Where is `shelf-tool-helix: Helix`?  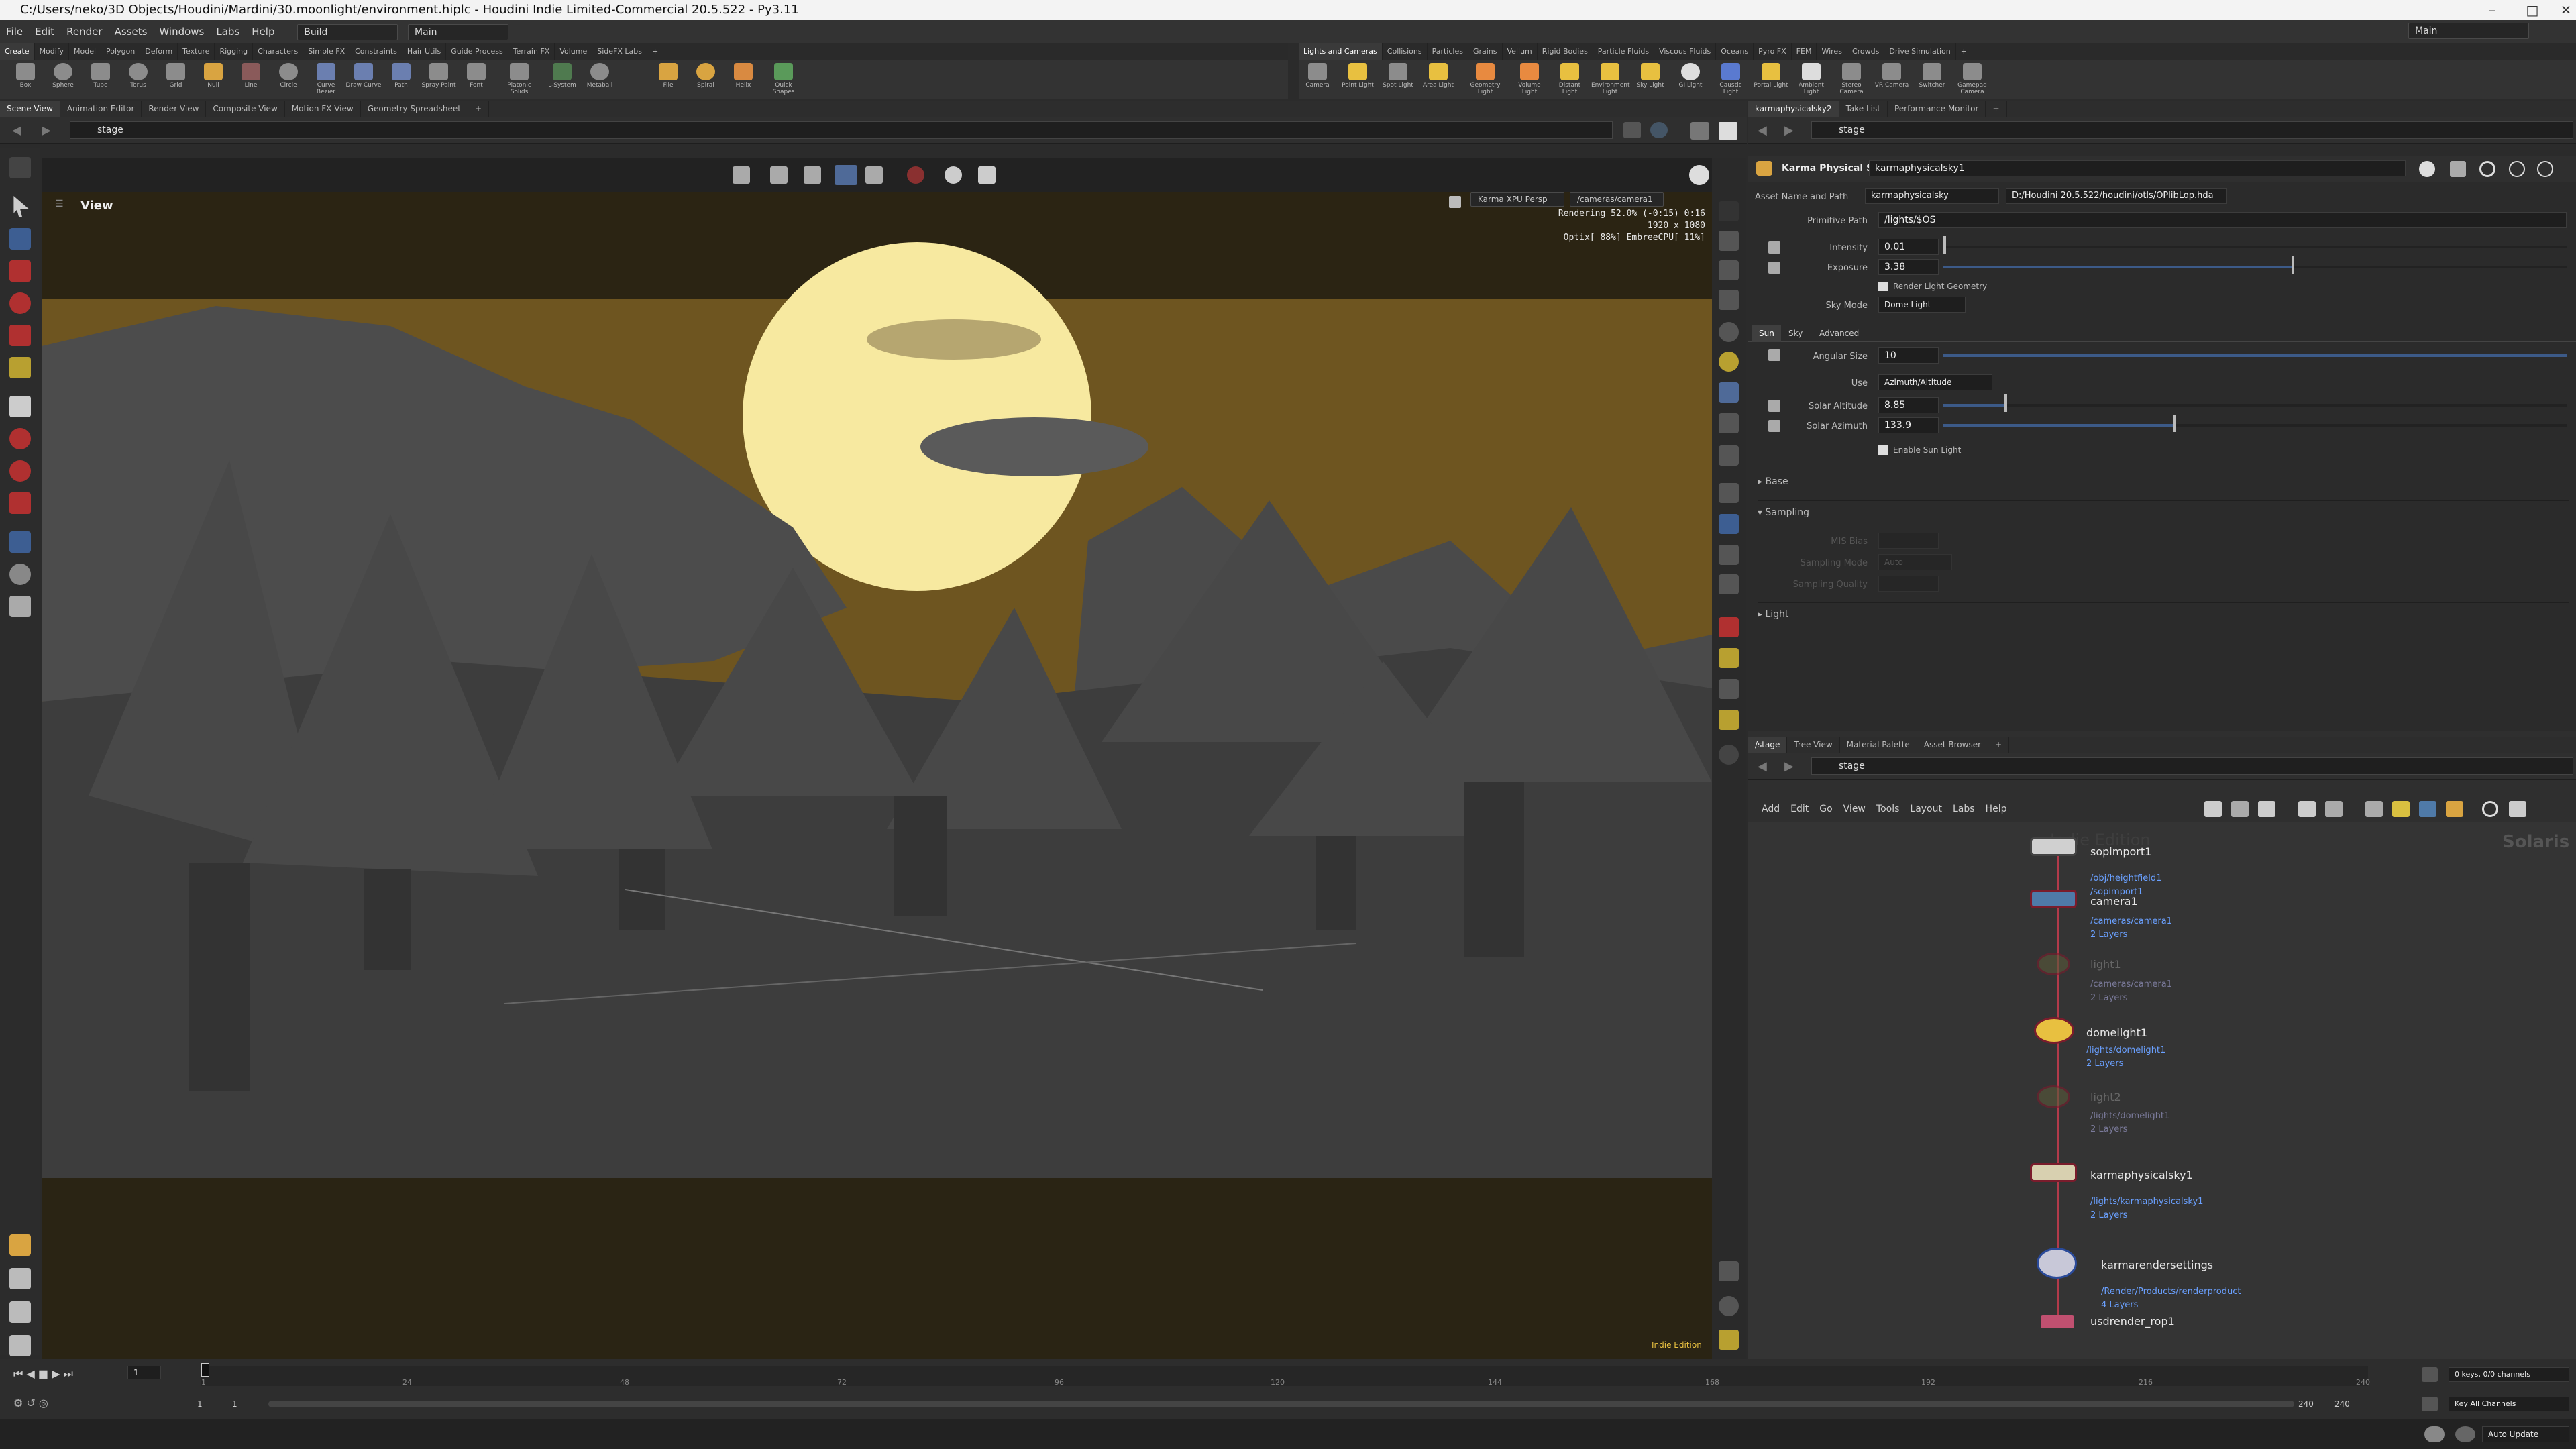 shelf-tool-helix: Helix is located at coordinates (743, 80).